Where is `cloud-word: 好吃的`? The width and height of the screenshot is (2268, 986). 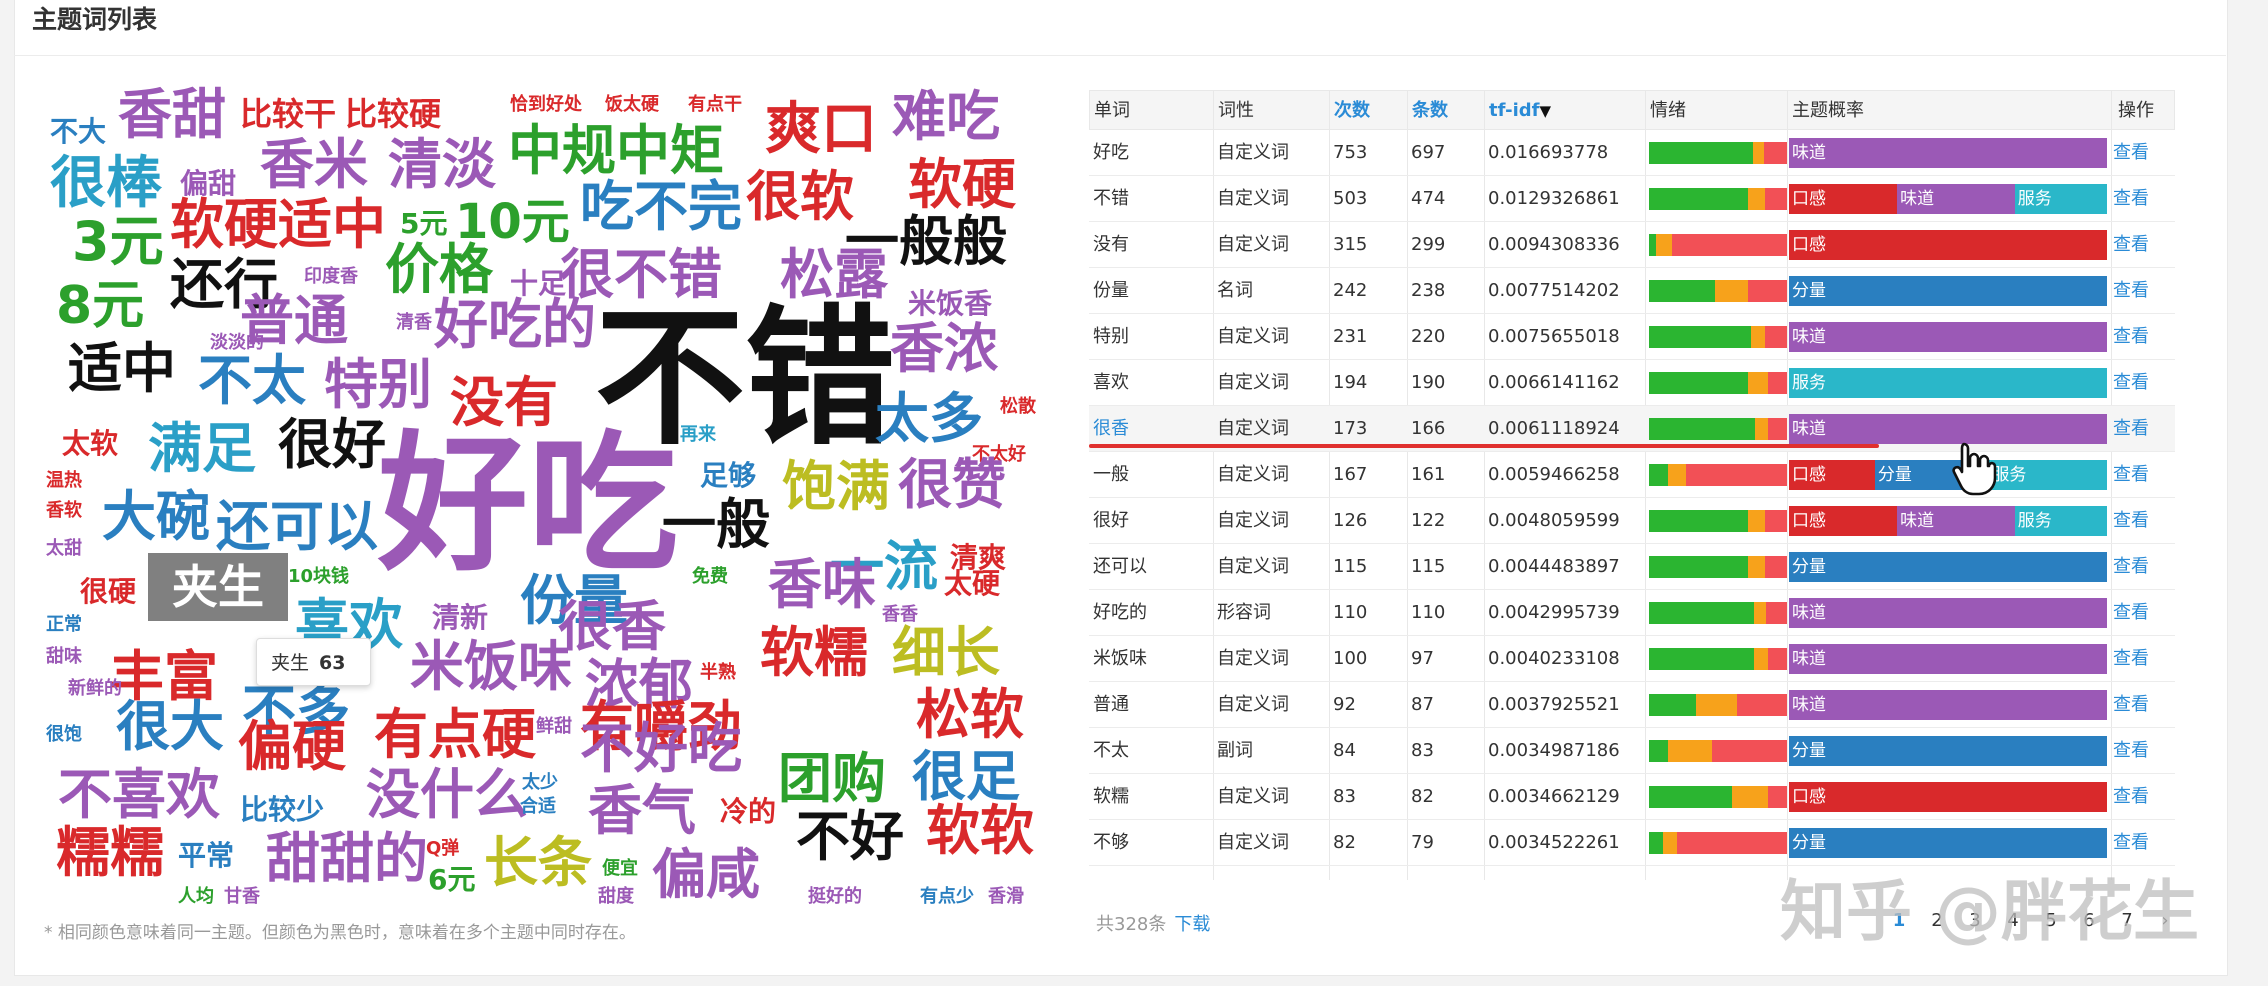
cloud-word: 好吃的 is located at coordinates (515, 325).